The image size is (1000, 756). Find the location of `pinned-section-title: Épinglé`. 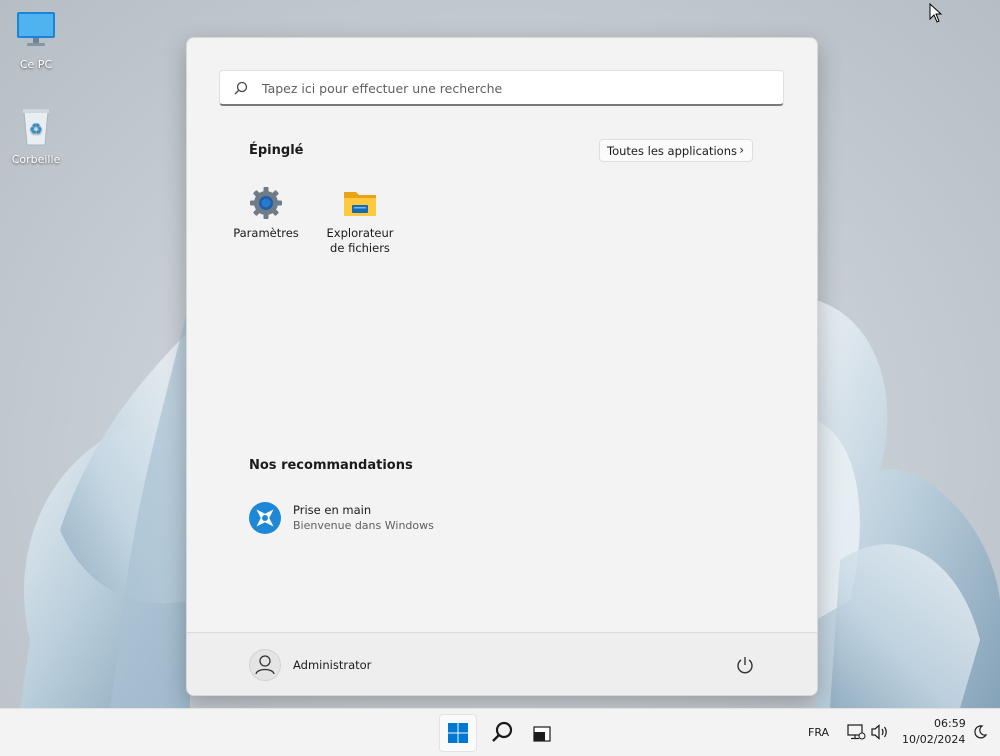

pinned-section-title: Épinglé is located at coordinates (276, 150).